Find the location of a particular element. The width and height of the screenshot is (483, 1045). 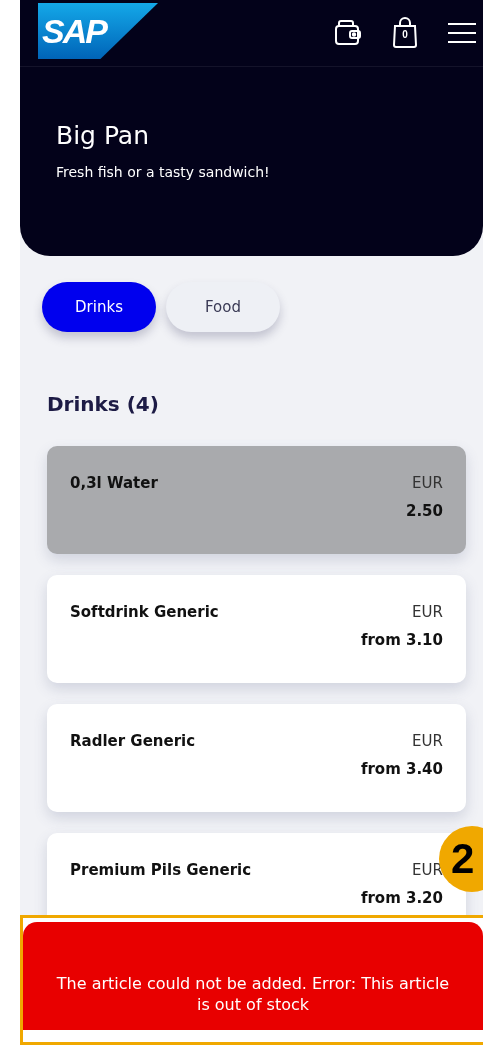

article-card: Radler Generic EUR from 3.40 is located at coordinates (256, 758).